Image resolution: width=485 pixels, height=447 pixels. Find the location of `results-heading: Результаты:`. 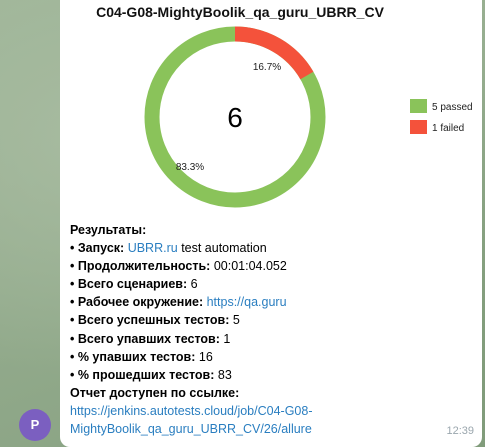

results-heading: Результаты: is located at coordinates (108, 230).